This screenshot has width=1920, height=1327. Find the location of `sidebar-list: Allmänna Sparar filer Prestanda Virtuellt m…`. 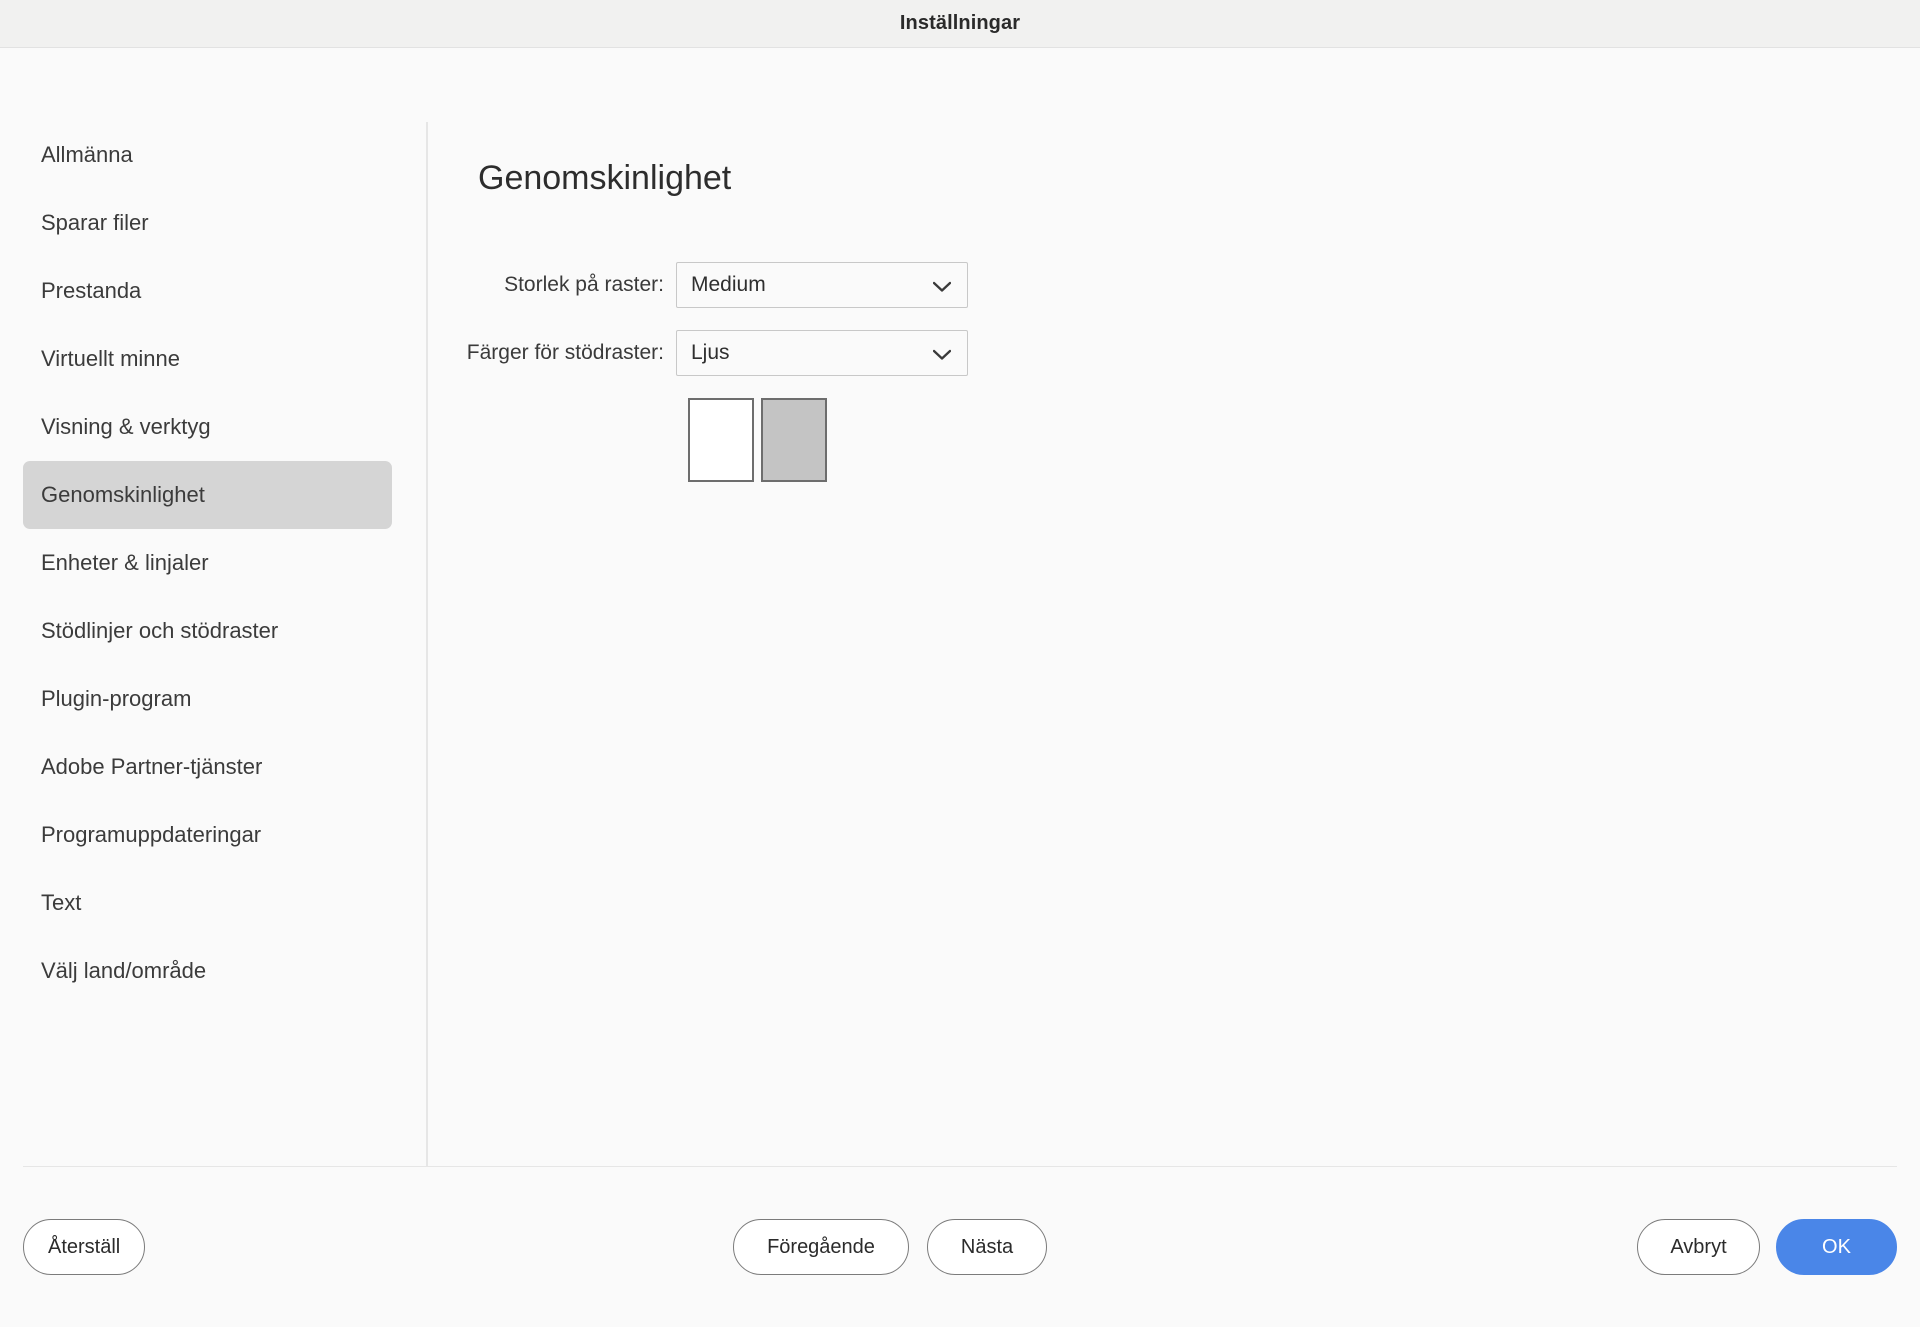

sidebar-list: Allmänna Sparar filer Prestanda Virtuellt m… is located at coordinates (213, 563).